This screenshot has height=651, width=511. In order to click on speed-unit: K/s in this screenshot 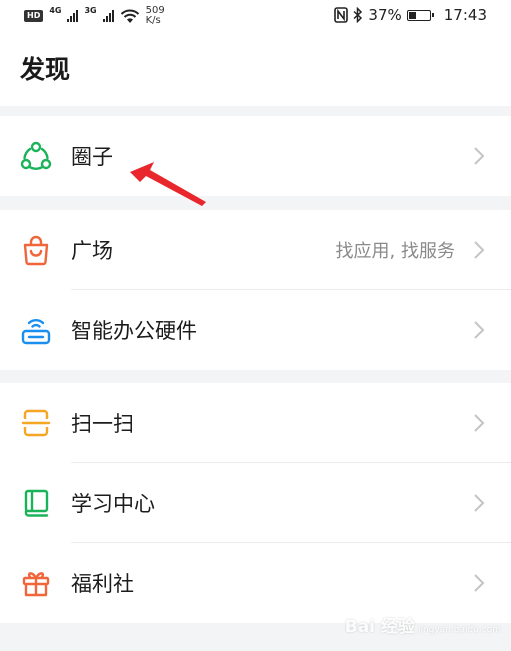, I will do `click(153, 20)`.